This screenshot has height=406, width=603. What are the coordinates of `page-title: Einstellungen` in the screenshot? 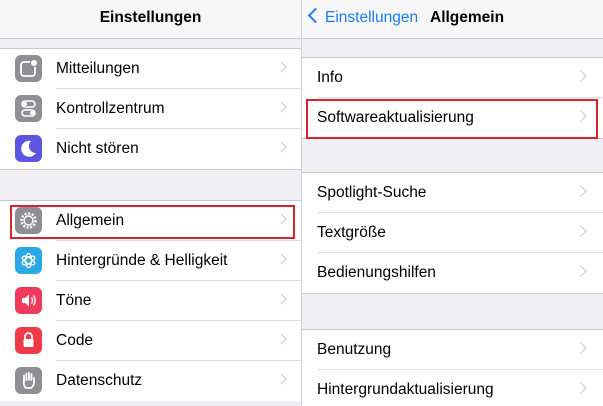 It's located at (150, 17).